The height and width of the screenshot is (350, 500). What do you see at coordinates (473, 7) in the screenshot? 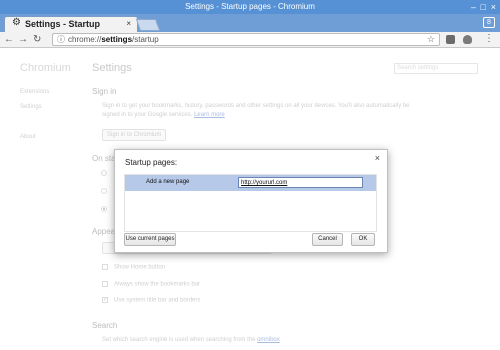
I see `minimize-icon: –` at bounding box center [473, 7].